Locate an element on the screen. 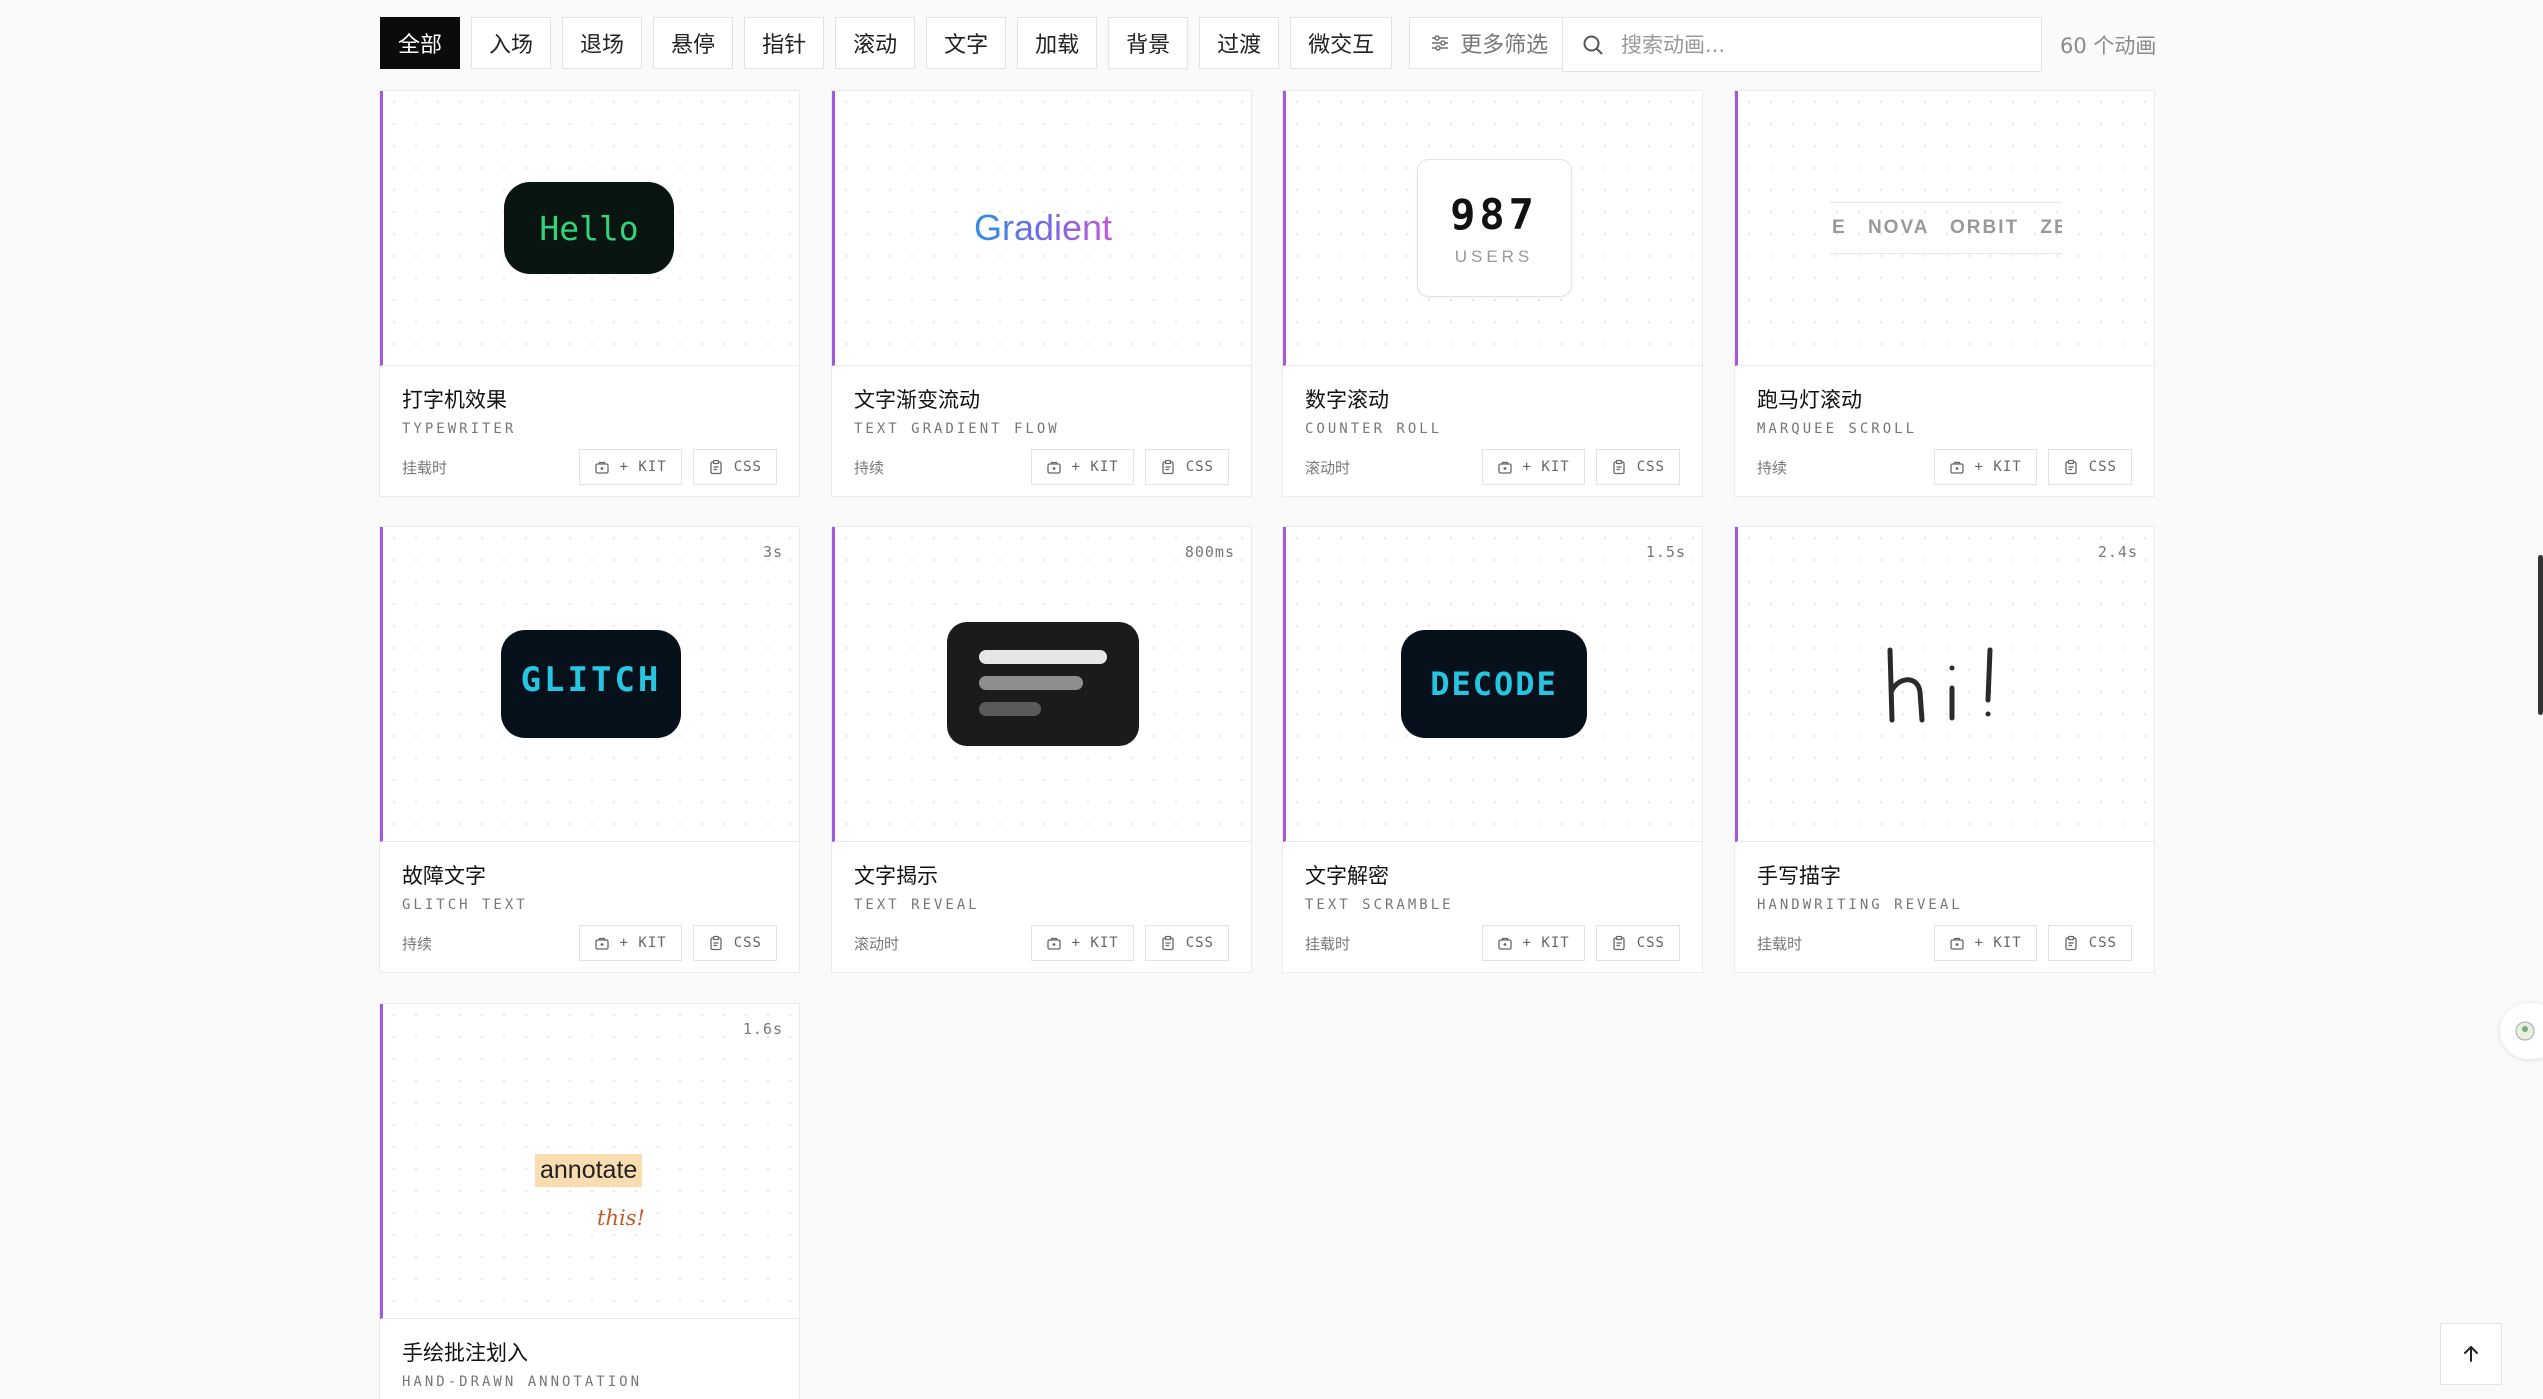 The width and height of the screenshot is (2543, 1399). handwriting-preview is located at coordinates (1940, 685).